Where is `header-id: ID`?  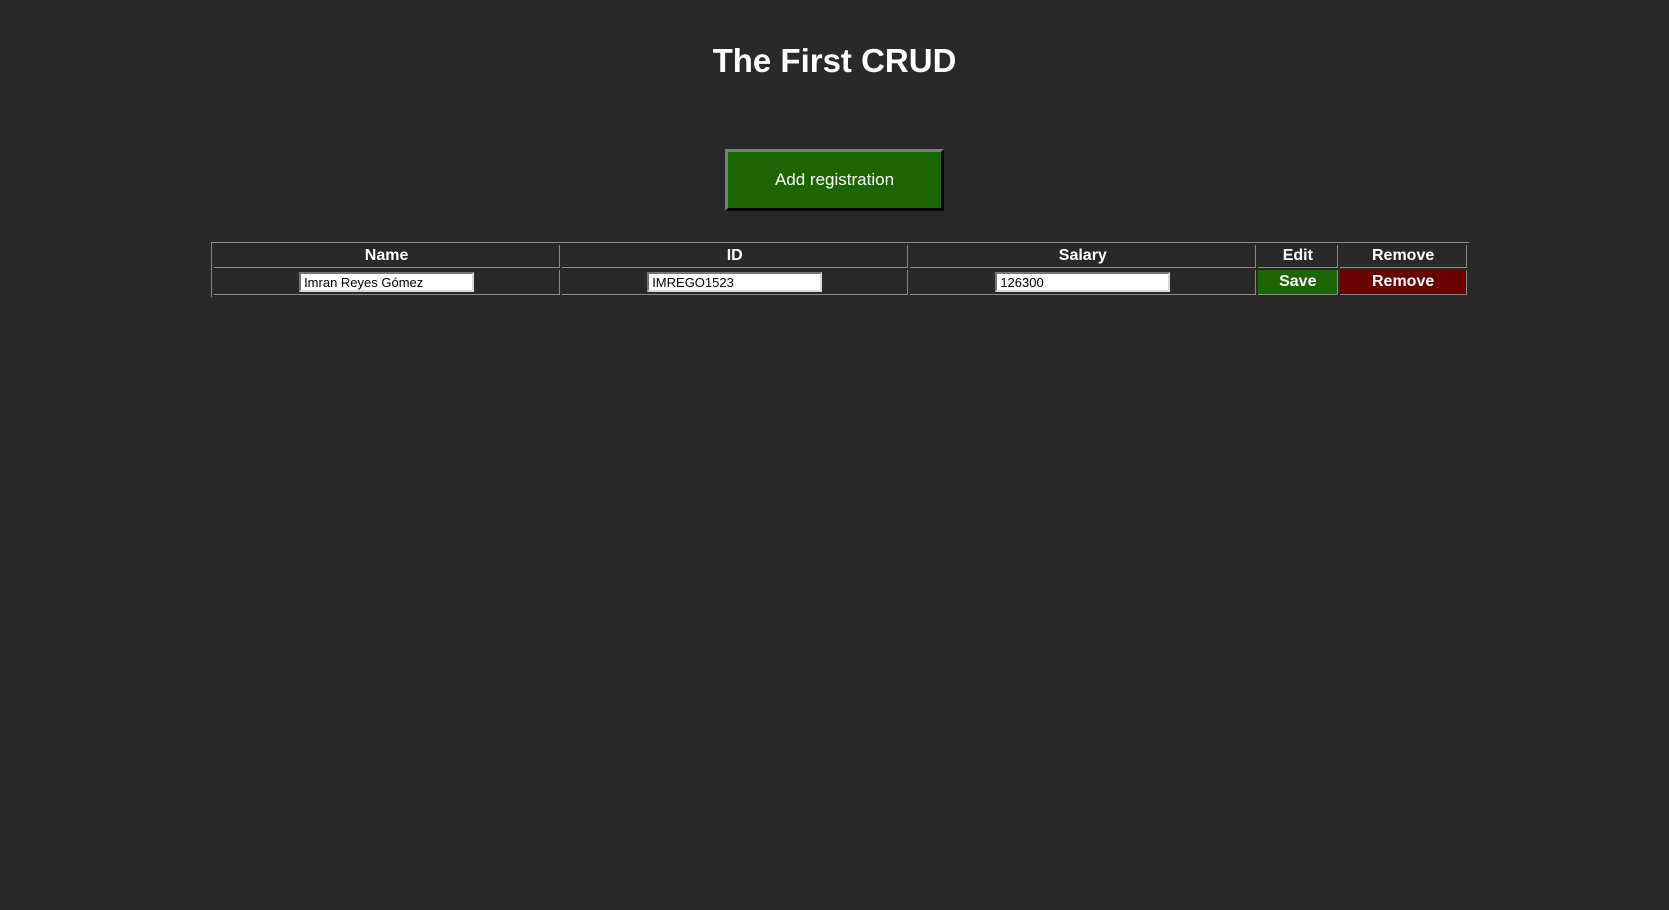
header-id: ID is located at coordinates (735, 256).